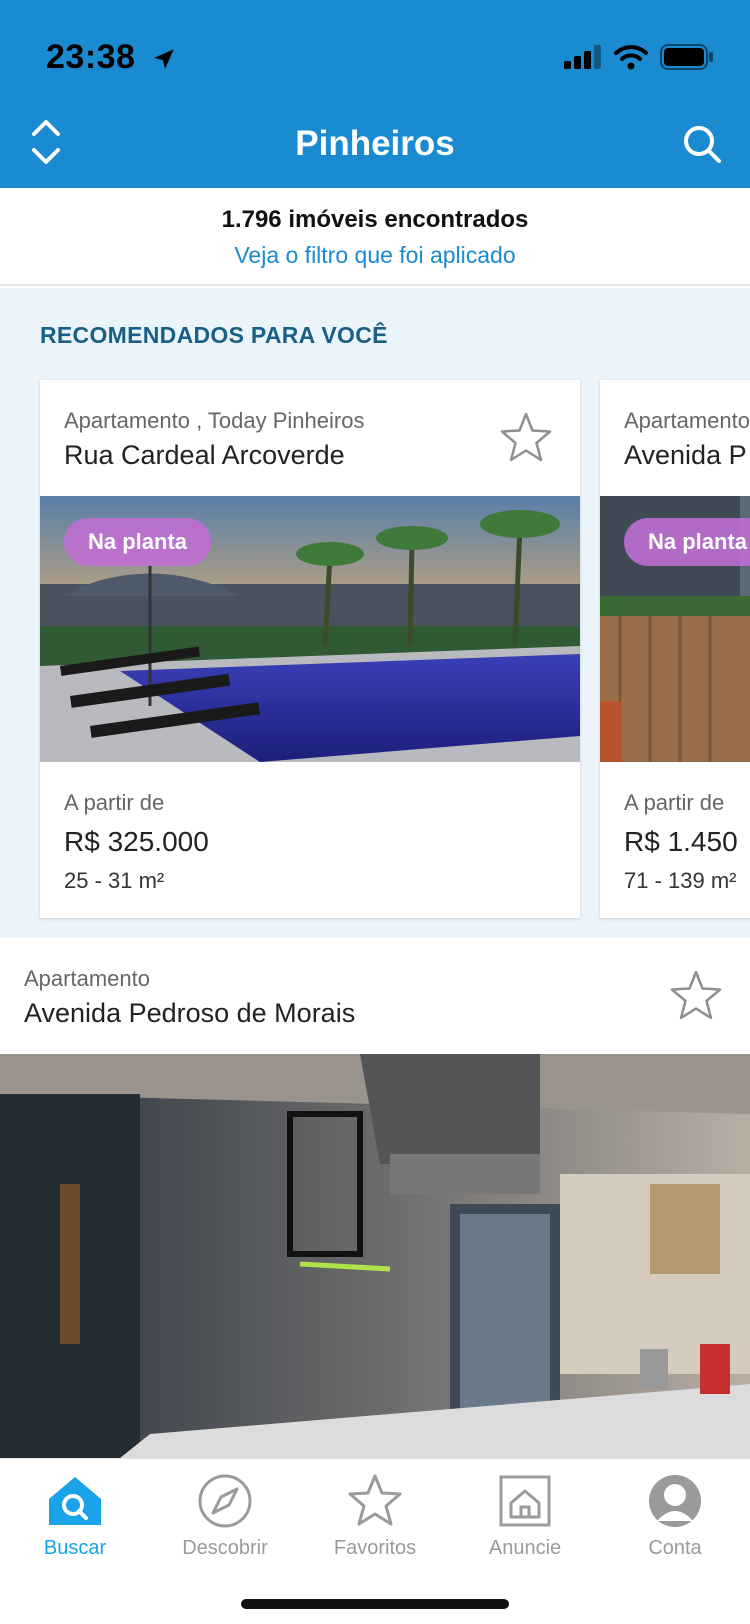 Image resolution: width=750 pixels, height=1624 pixels. Describe the element at coordinates (375, 1548) in the screenshot. I see `tab-label: Favoritos` at that location.